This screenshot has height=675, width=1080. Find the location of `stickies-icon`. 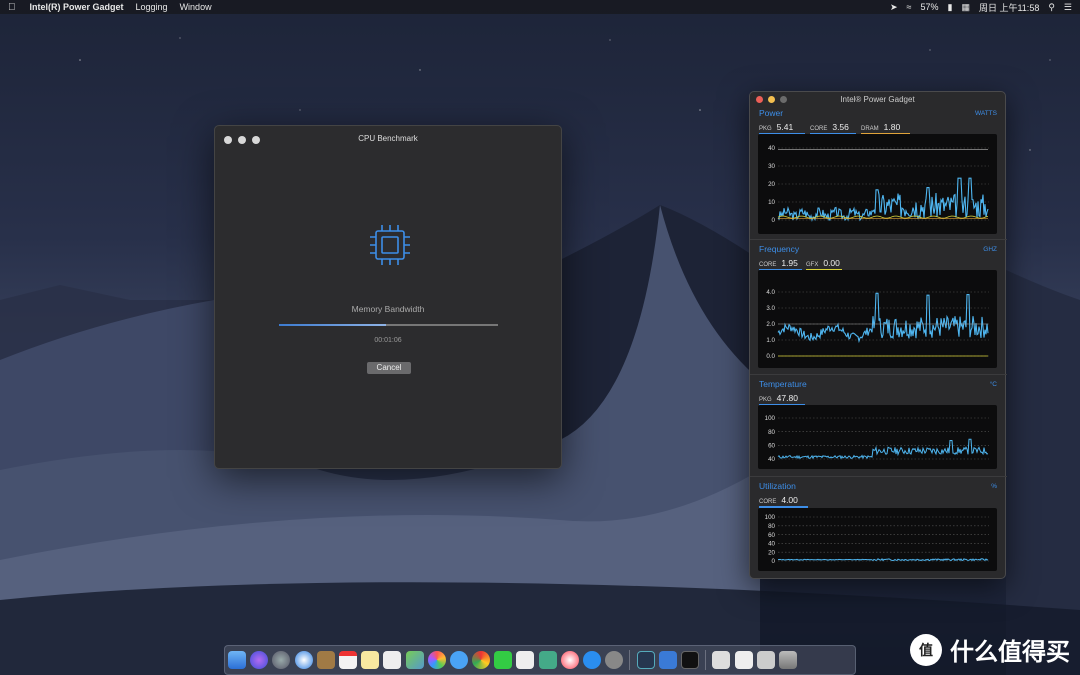

stickies-icon is located at coordinates (370, 660).